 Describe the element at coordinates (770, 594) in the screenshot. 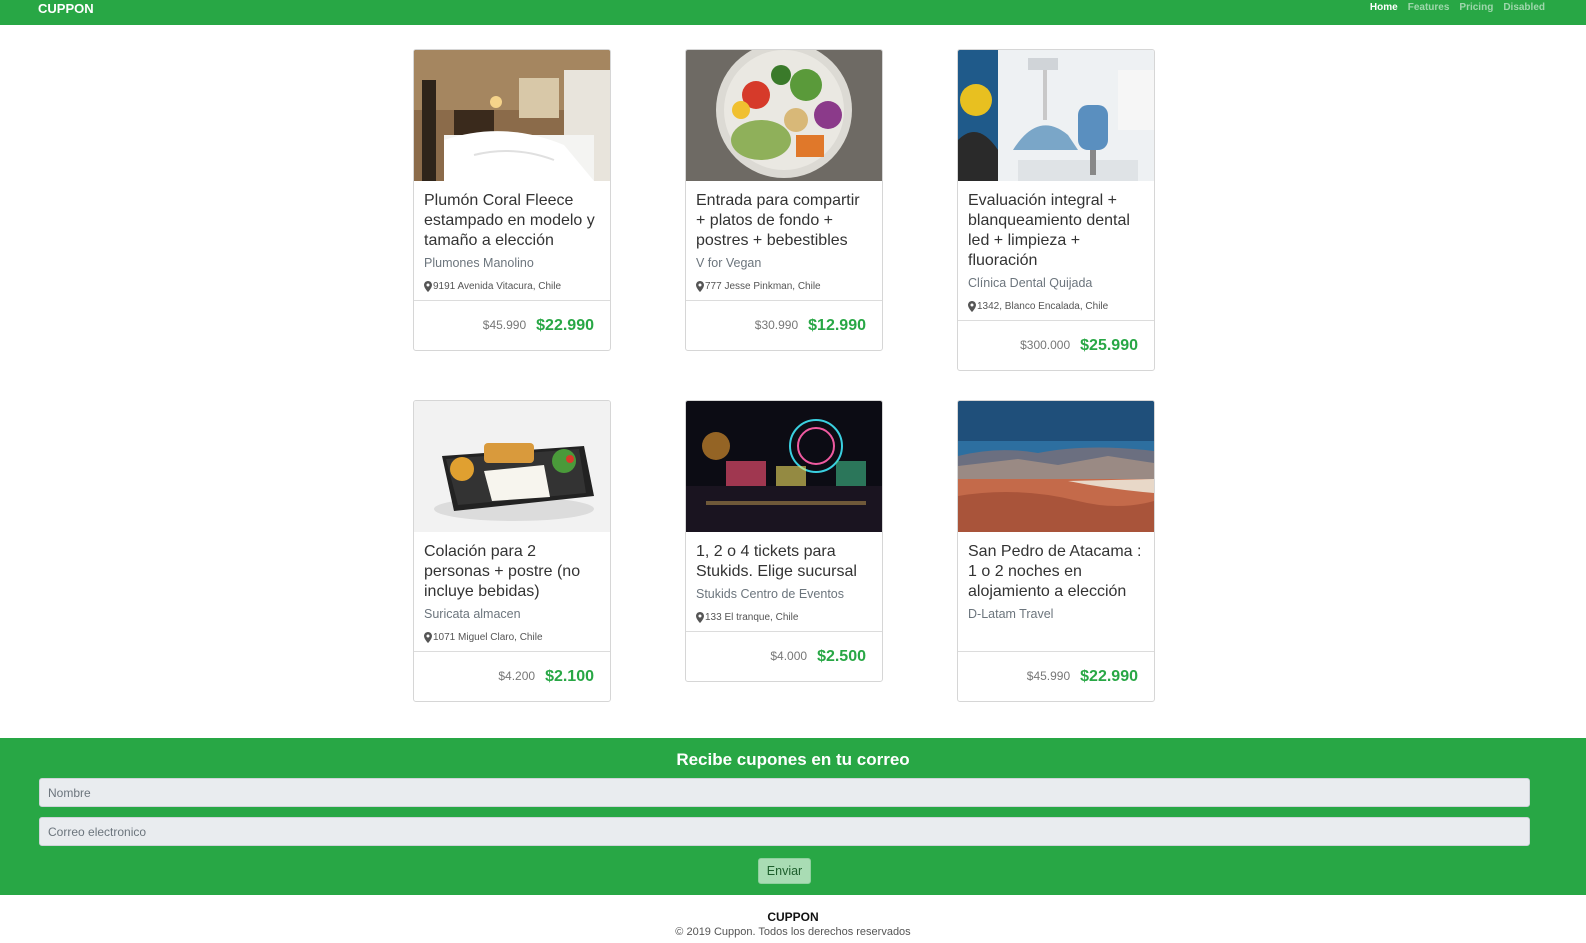

I see `coupon-merchant: Stukids Centro de Eventos` at that location.